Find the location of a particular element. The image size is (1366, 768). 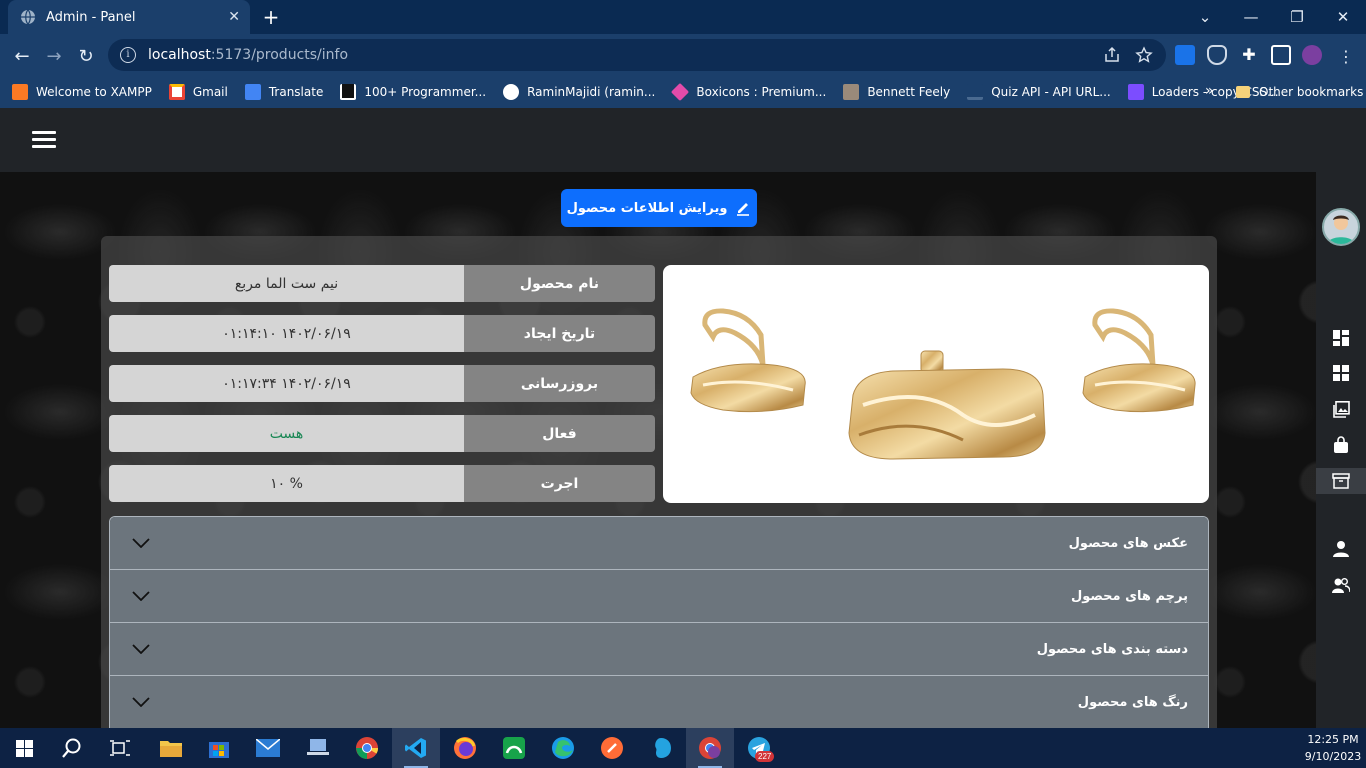

postman-icon is located at coordinates (612, 748).